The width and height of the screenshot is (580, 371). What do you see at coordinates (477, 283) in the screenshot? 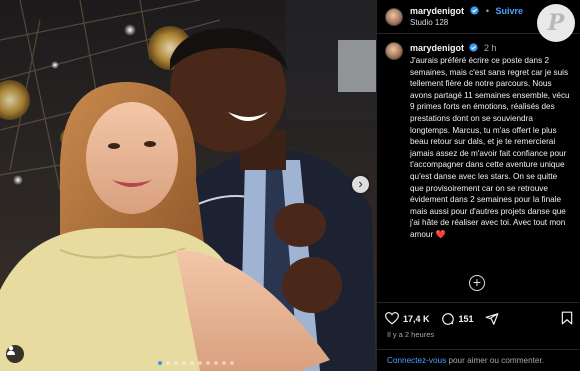
I see `plus-circle-icon: +` at bounding box center [477, 283].